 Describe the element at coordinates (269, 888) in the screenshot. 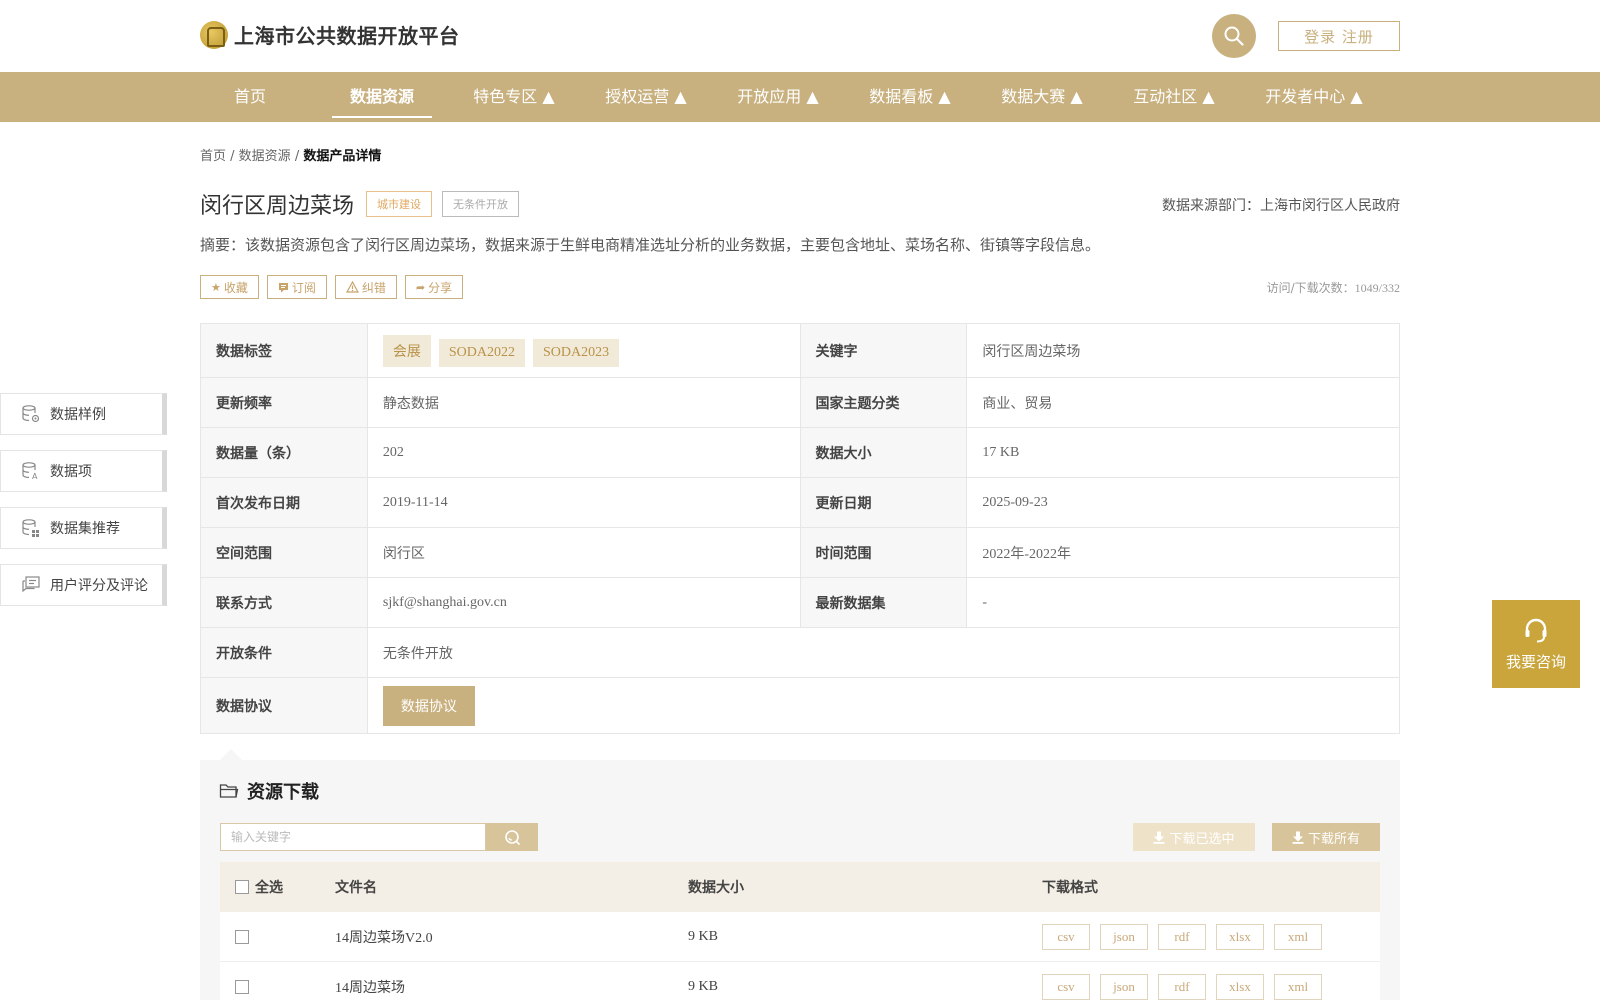

I see `select-all-label: 全选` at that location.